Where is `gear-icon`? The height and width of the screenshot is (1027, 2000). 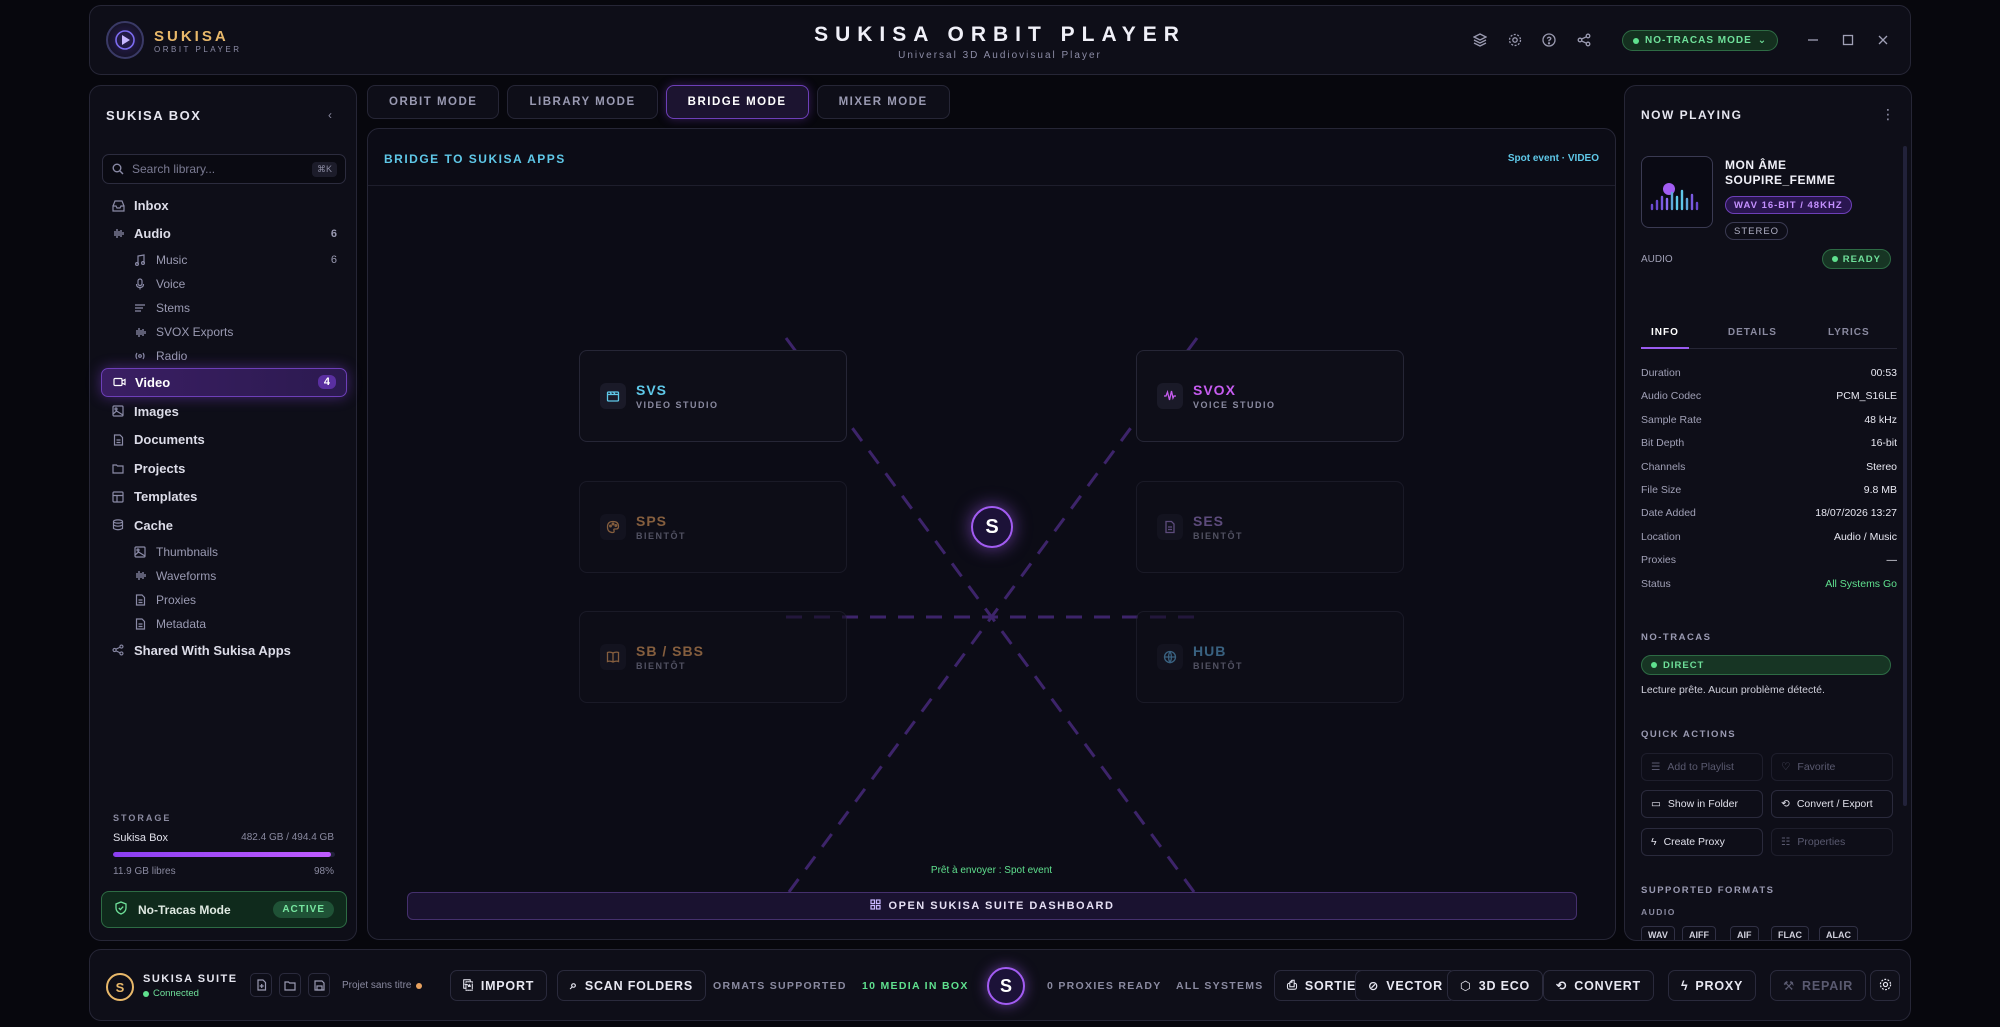 gear-icon is located at coordinates (1515, 40).